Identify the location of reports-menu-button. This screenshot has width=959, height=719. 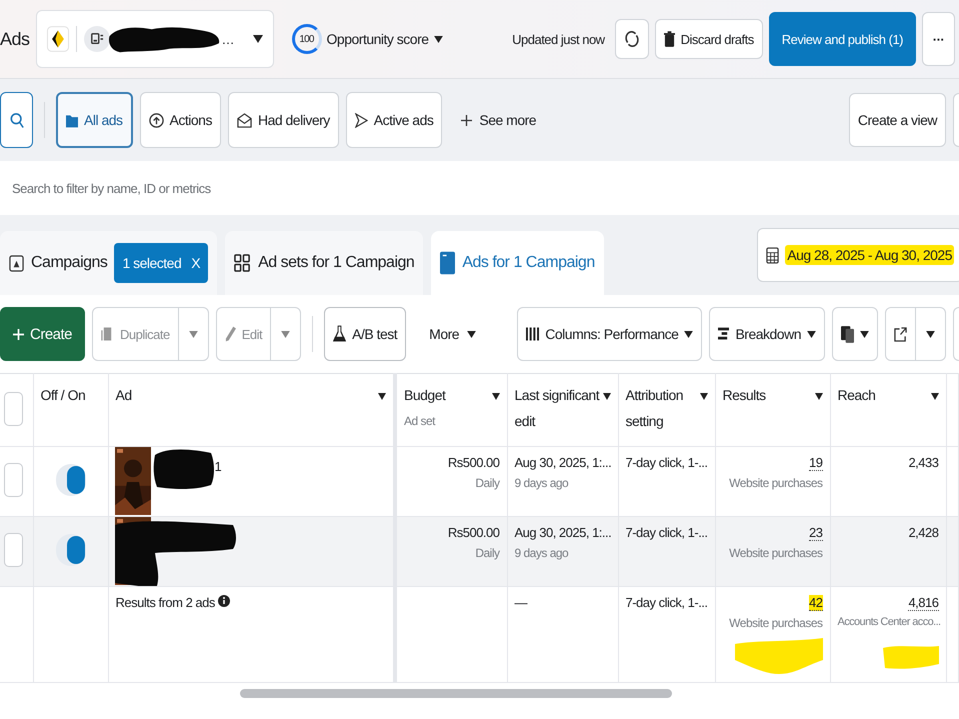
(855, 334).